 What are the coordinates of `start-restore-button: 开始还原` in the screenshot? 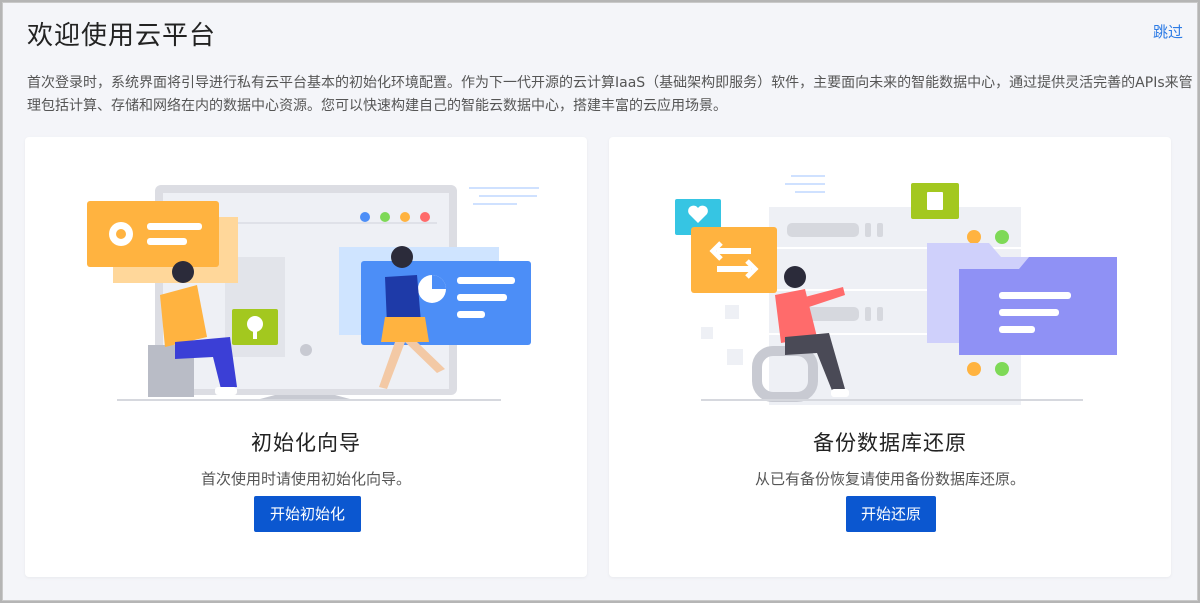 It's located at (891, 514).